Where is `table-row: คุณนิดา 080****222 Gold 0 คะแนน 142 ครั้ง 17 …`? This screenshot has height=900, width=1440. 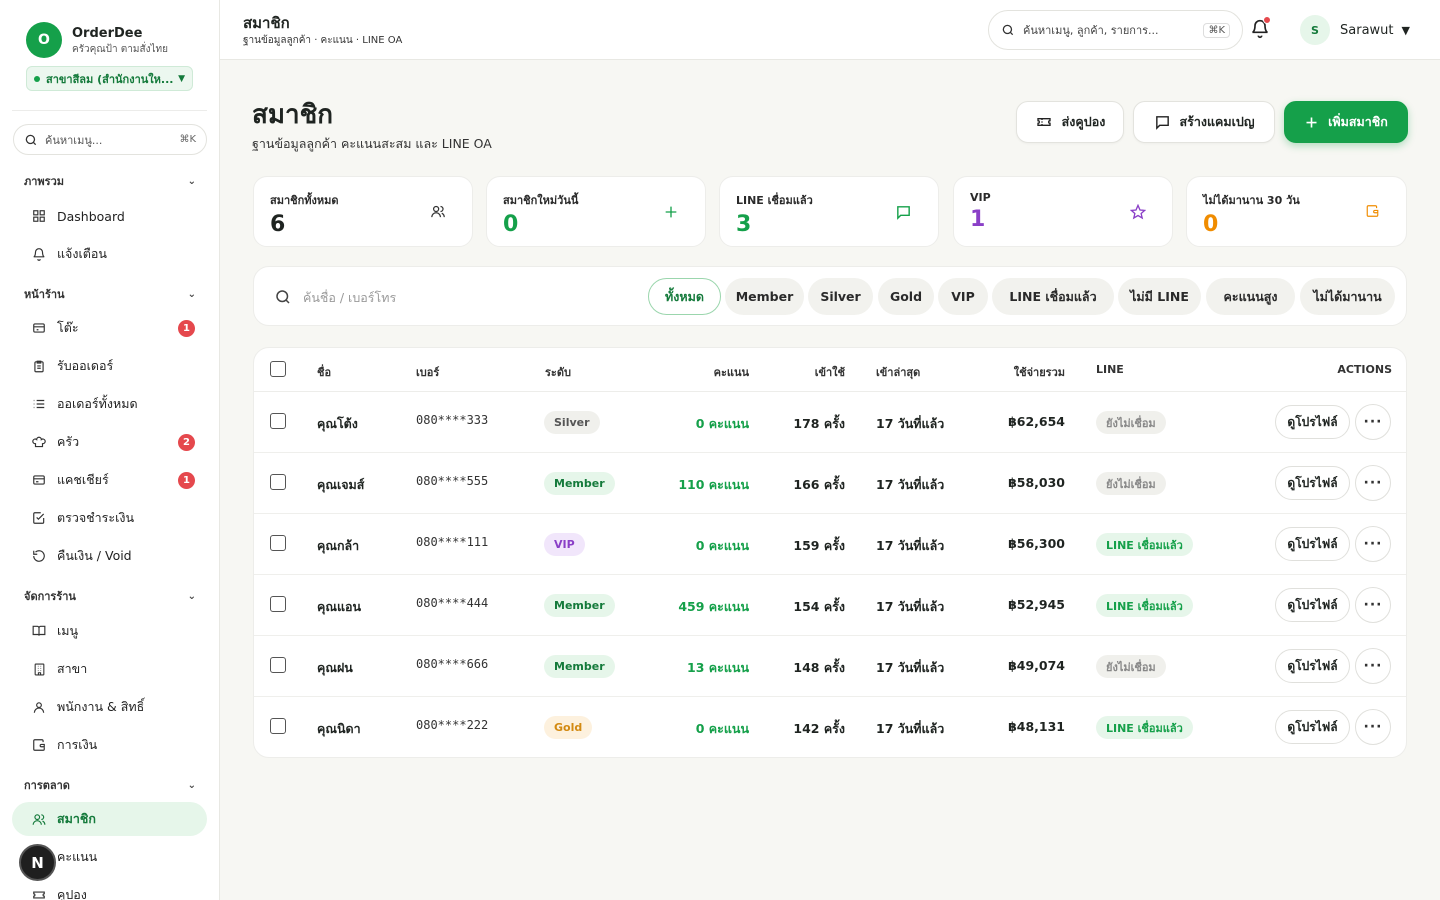
table-row: คุณนิดา 080****222 Gold 0 คะแนน 142 ครั้ง 17 … is located at coordinates (830, 727).